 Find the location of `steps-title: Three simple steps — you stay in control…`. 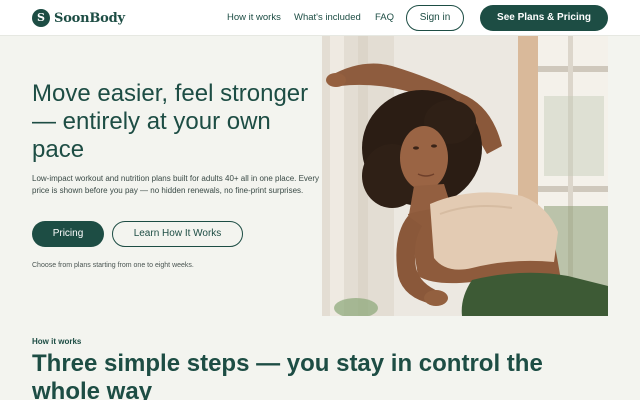

steps-title: Three simple steps — you stay in control… is located at coordinates (287, 375).